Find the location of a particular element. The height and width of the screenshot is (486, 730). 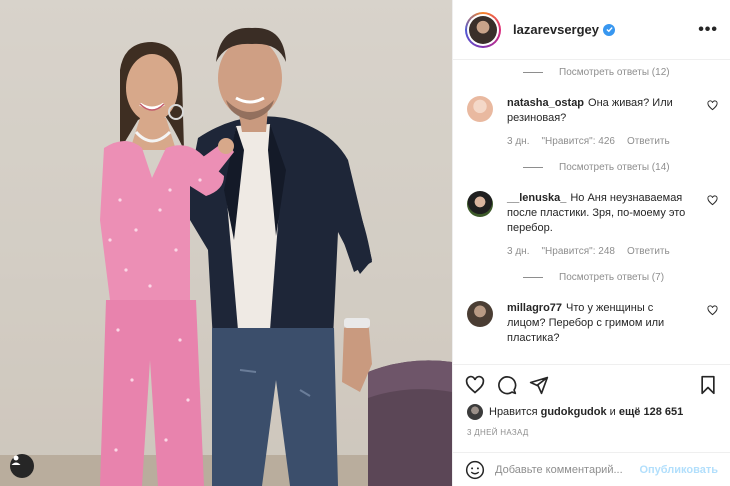

comment-icon is located at coordinates (507, 385).